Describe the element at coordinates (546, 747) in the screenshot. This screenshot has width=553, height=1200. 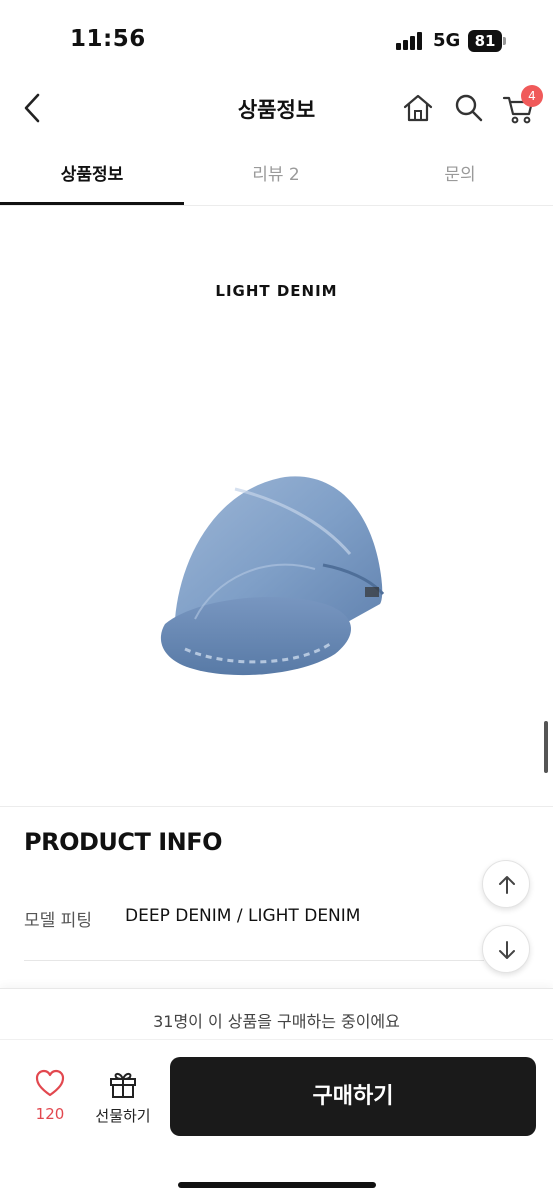
I see `scrollbar` at that location.